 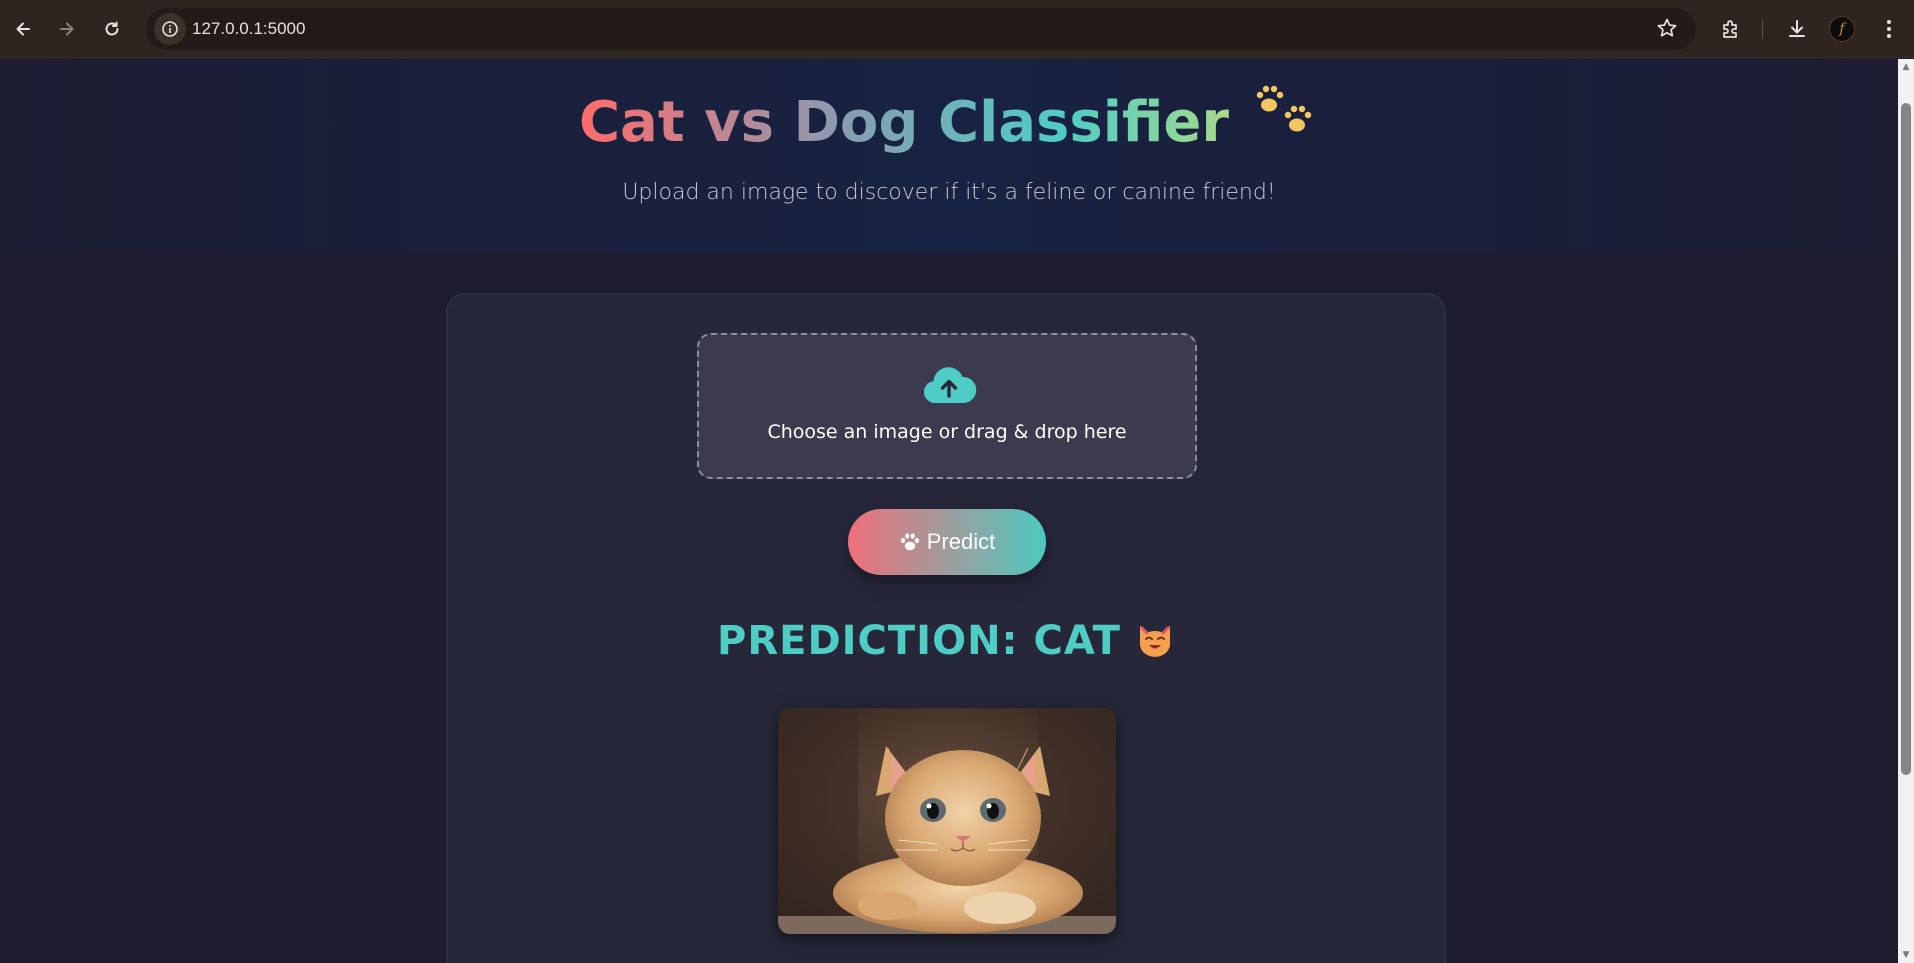 I want to click on arrow-left-icon, so click(x=23, y=29).